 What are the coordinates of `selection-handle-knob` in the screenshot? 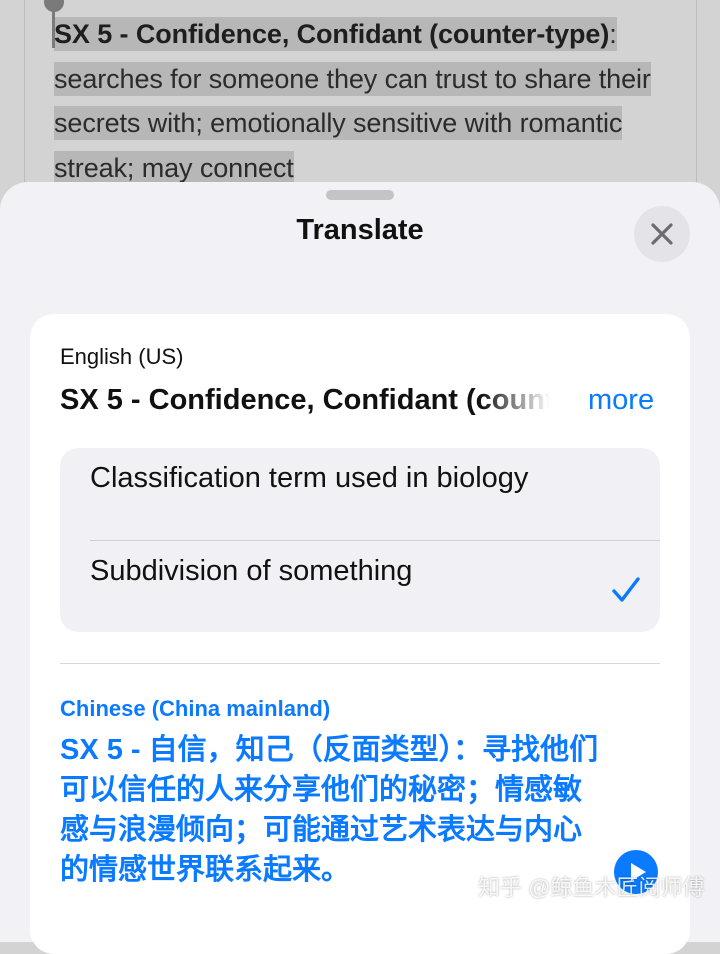 It's located at (54, 6).